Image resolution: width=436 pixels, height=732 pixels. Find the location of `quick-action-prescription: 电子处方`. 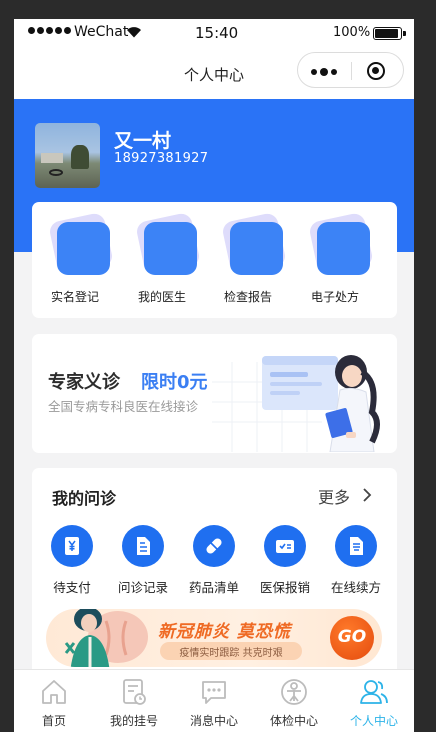

quick-action-prescription: 电子处方 is located at coordinates (335, 260).